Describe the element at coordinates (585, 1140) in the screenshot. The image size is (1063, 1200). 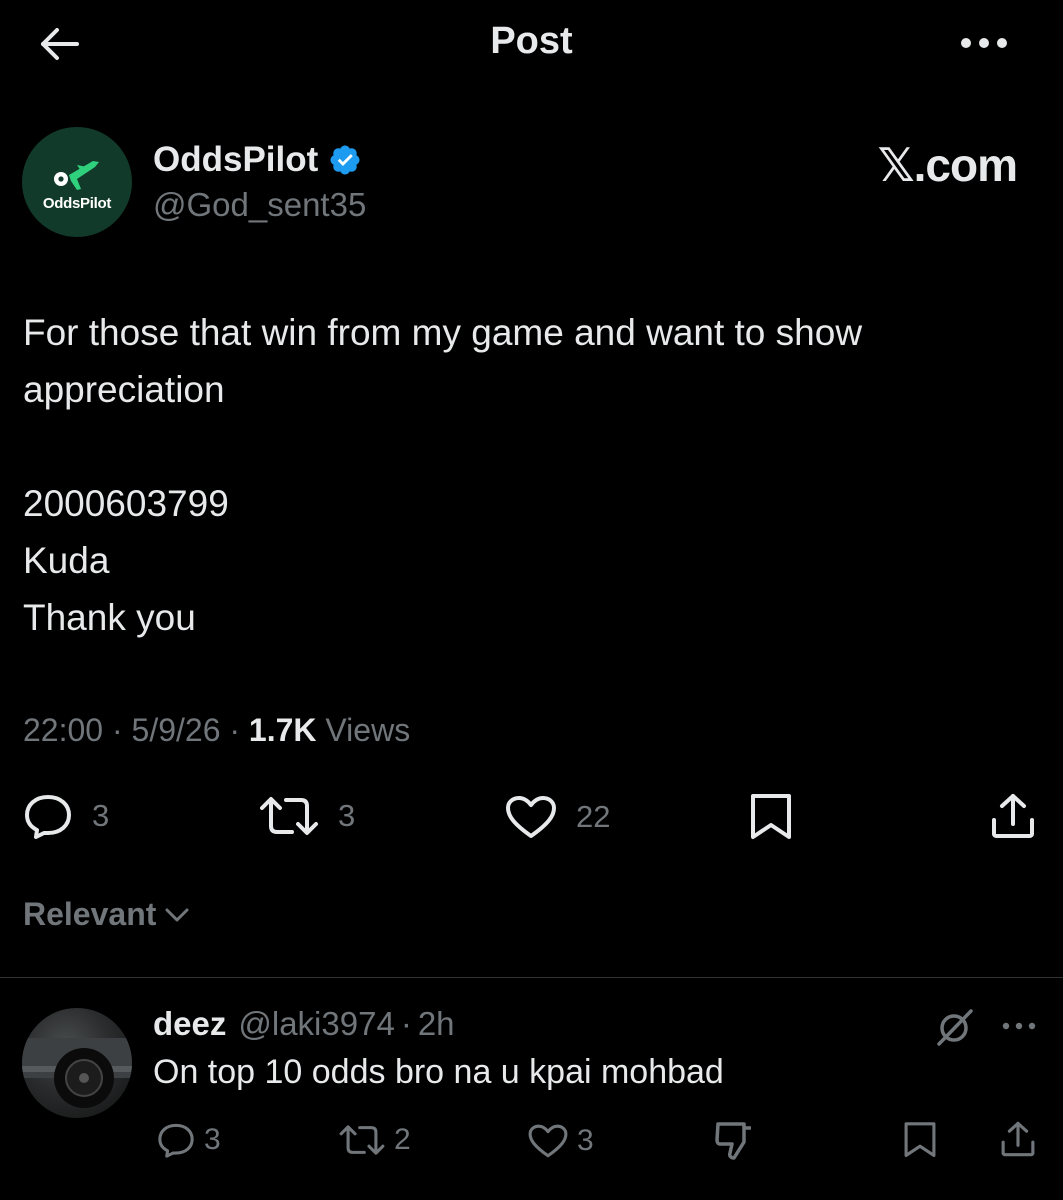
I see `reply-like-count: 3` at that location.